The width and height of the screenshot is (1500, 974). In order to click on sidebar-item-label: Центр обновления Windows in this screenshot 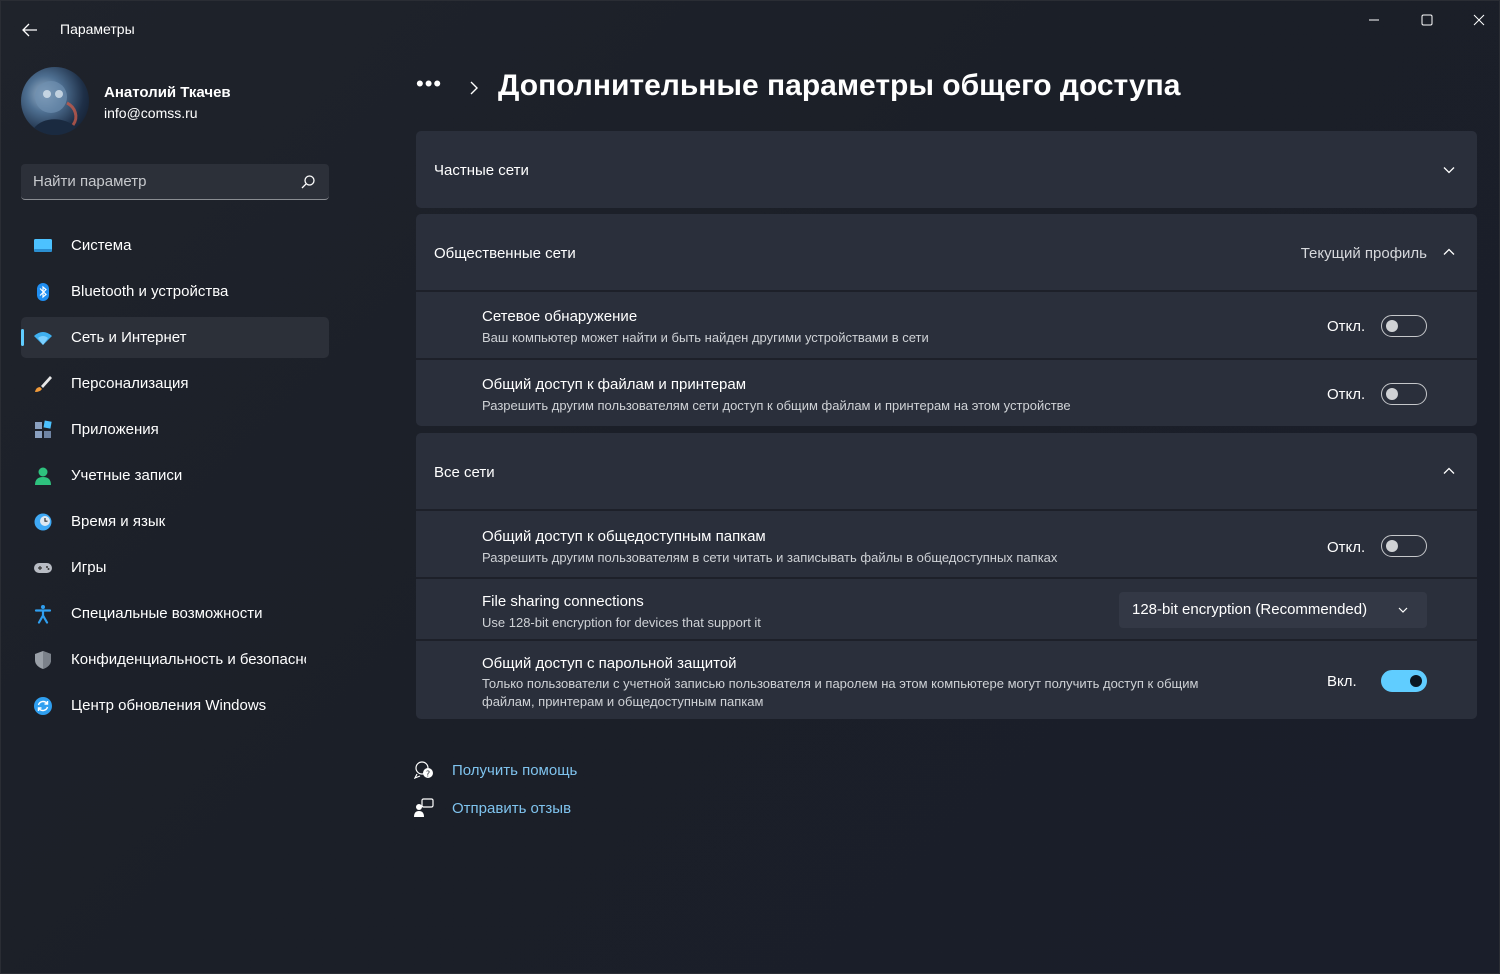, I will do `click(169, 705)`.